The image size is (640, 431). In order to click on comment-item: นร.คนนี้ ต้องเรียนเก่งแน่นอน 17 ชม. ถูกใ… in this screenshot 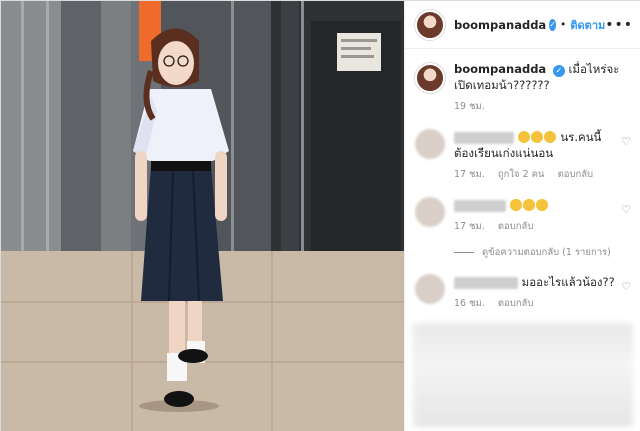, I will do `click(522, 156)`.